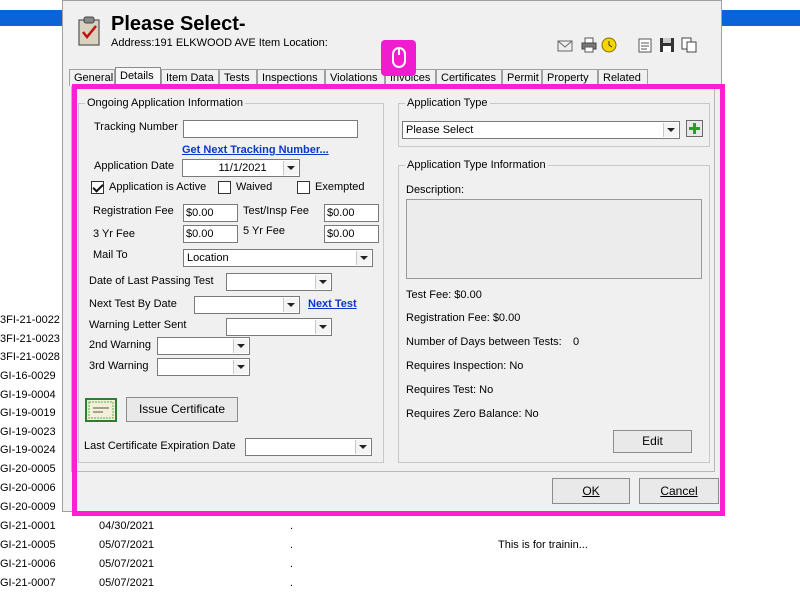 The height and width of the screenshot is (600, 800). Describe the element at coordinates (570, 77) in the screenshot. I see `tab-property: Property` at that location.